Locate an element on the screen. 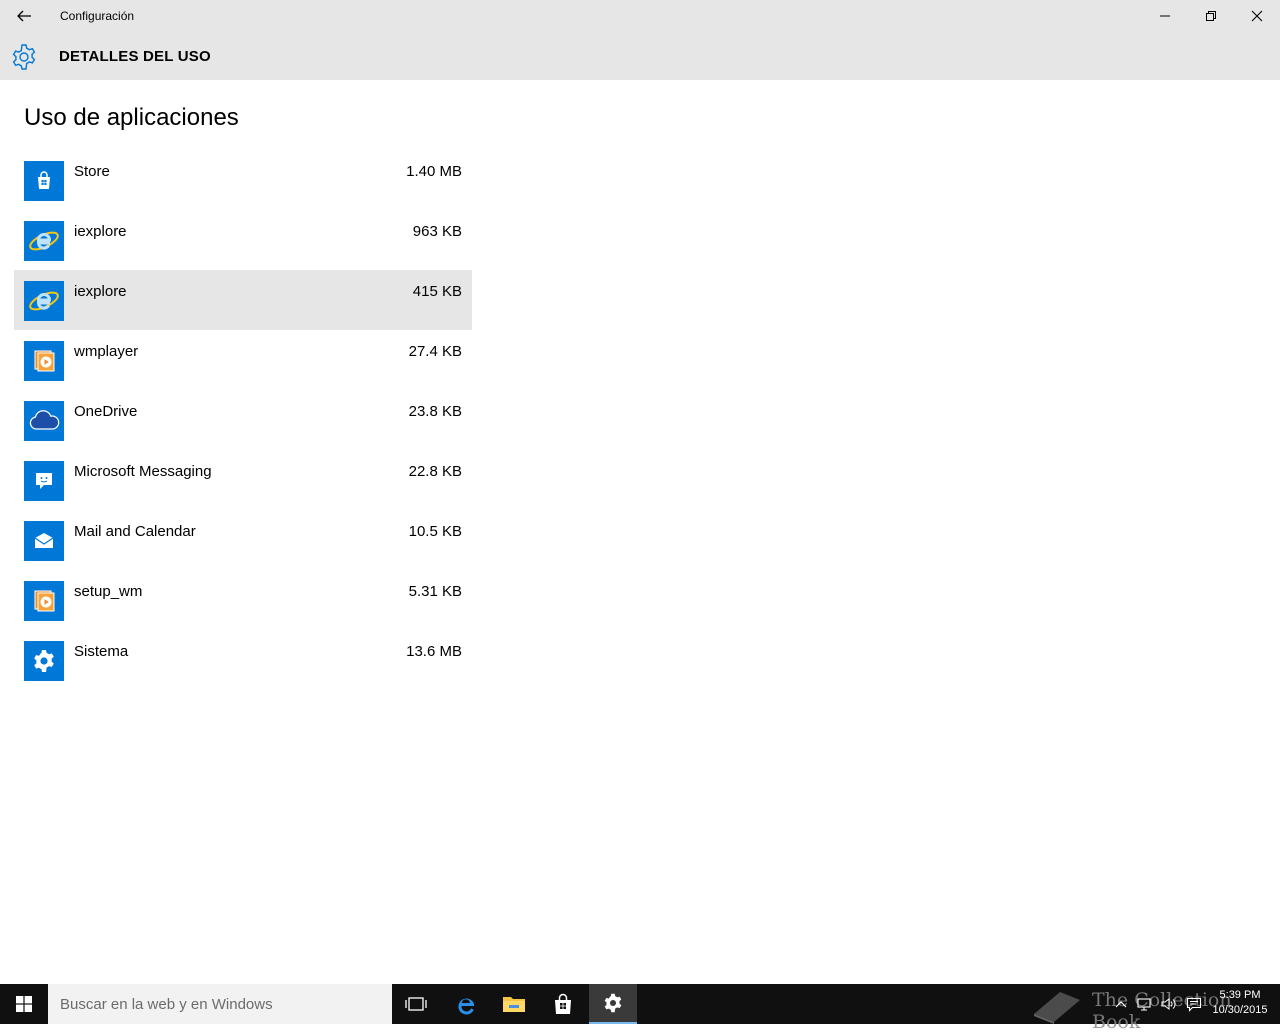  volume-icon is located at coordinates (1168, 1004).